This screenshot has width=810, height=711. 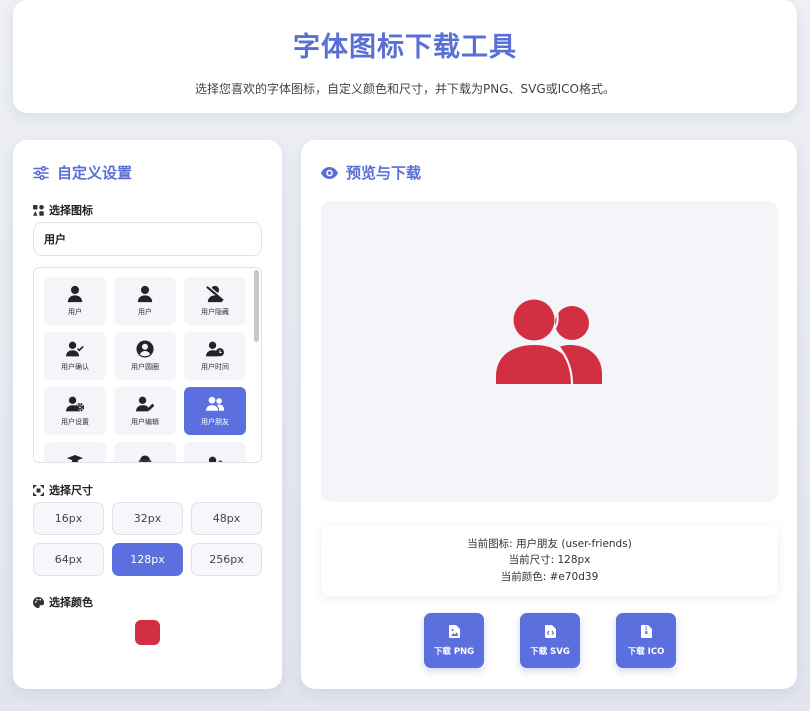 I want to click on icon-option-user-check: 用户确认, so click(x=75, y=356).